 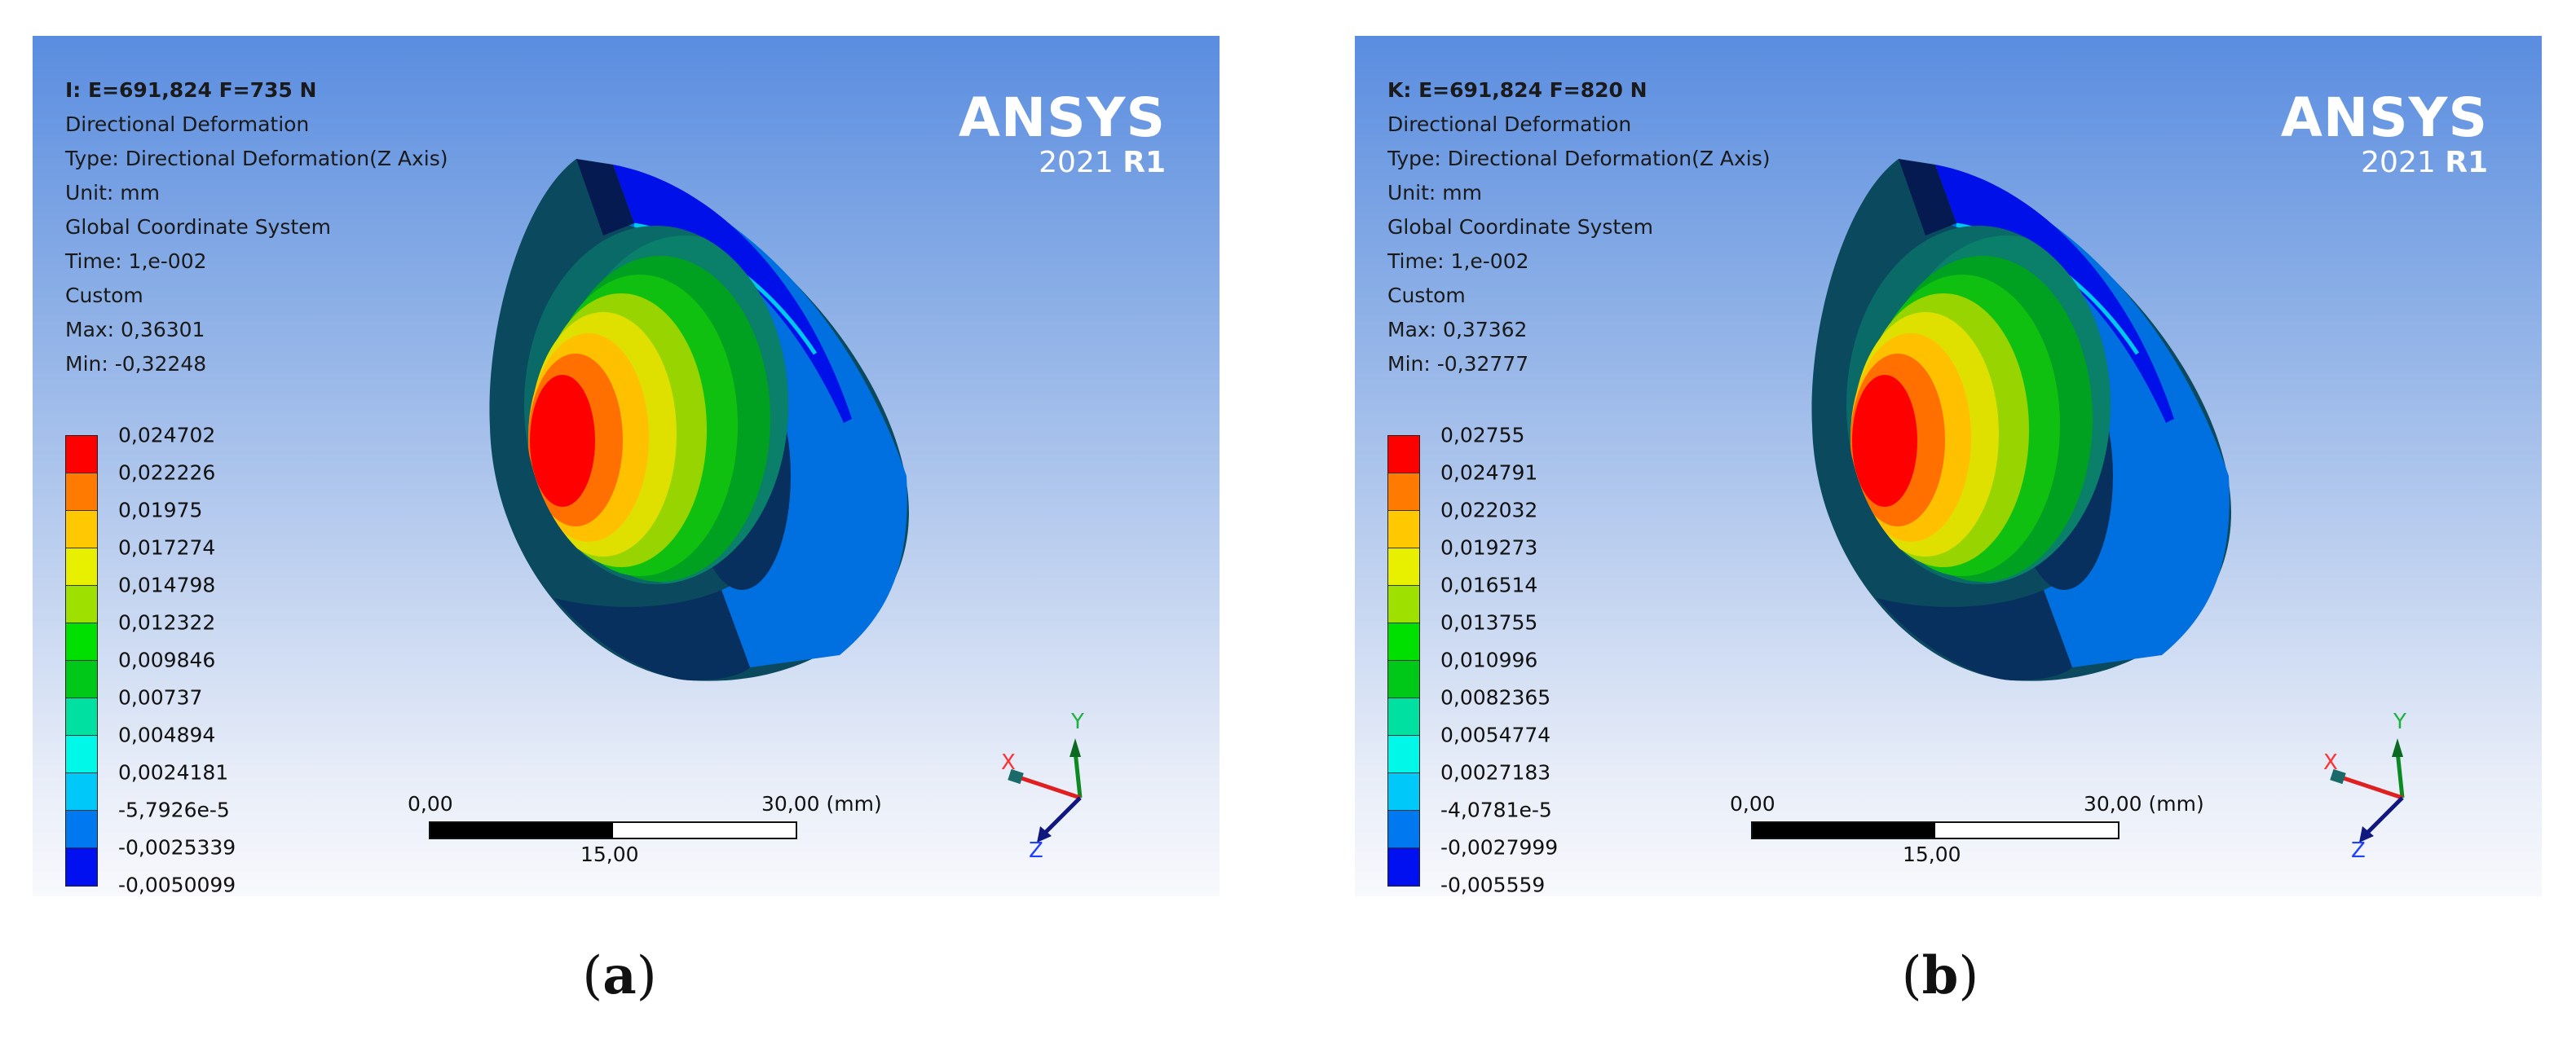 What do you see at coordinates (135, 329) in the screenshot?
I see `info-line: Max: 0,36301` at bounding box center [135, 329].